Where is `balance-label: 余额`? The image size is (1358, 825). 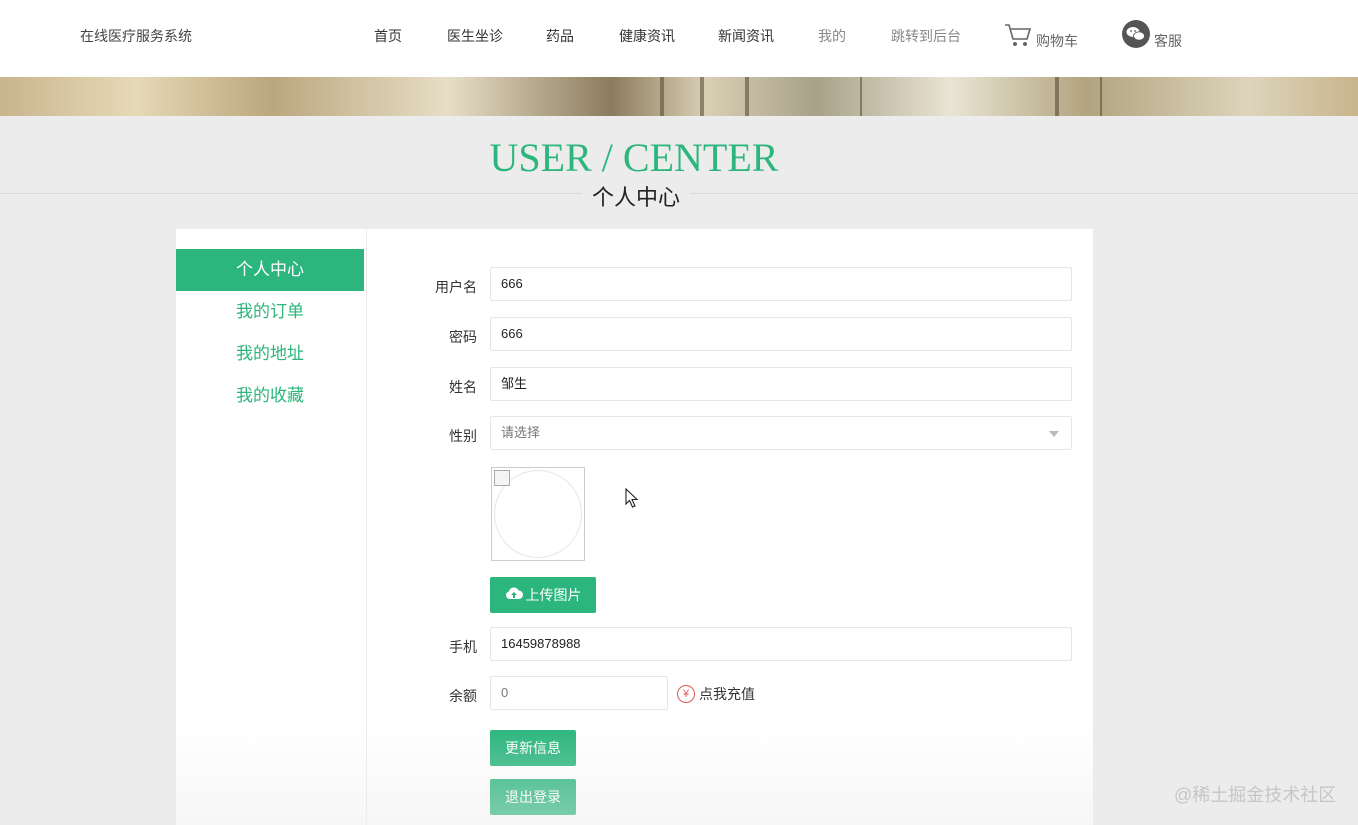 balance-label: 余额 is located at coordinates (463, 696).